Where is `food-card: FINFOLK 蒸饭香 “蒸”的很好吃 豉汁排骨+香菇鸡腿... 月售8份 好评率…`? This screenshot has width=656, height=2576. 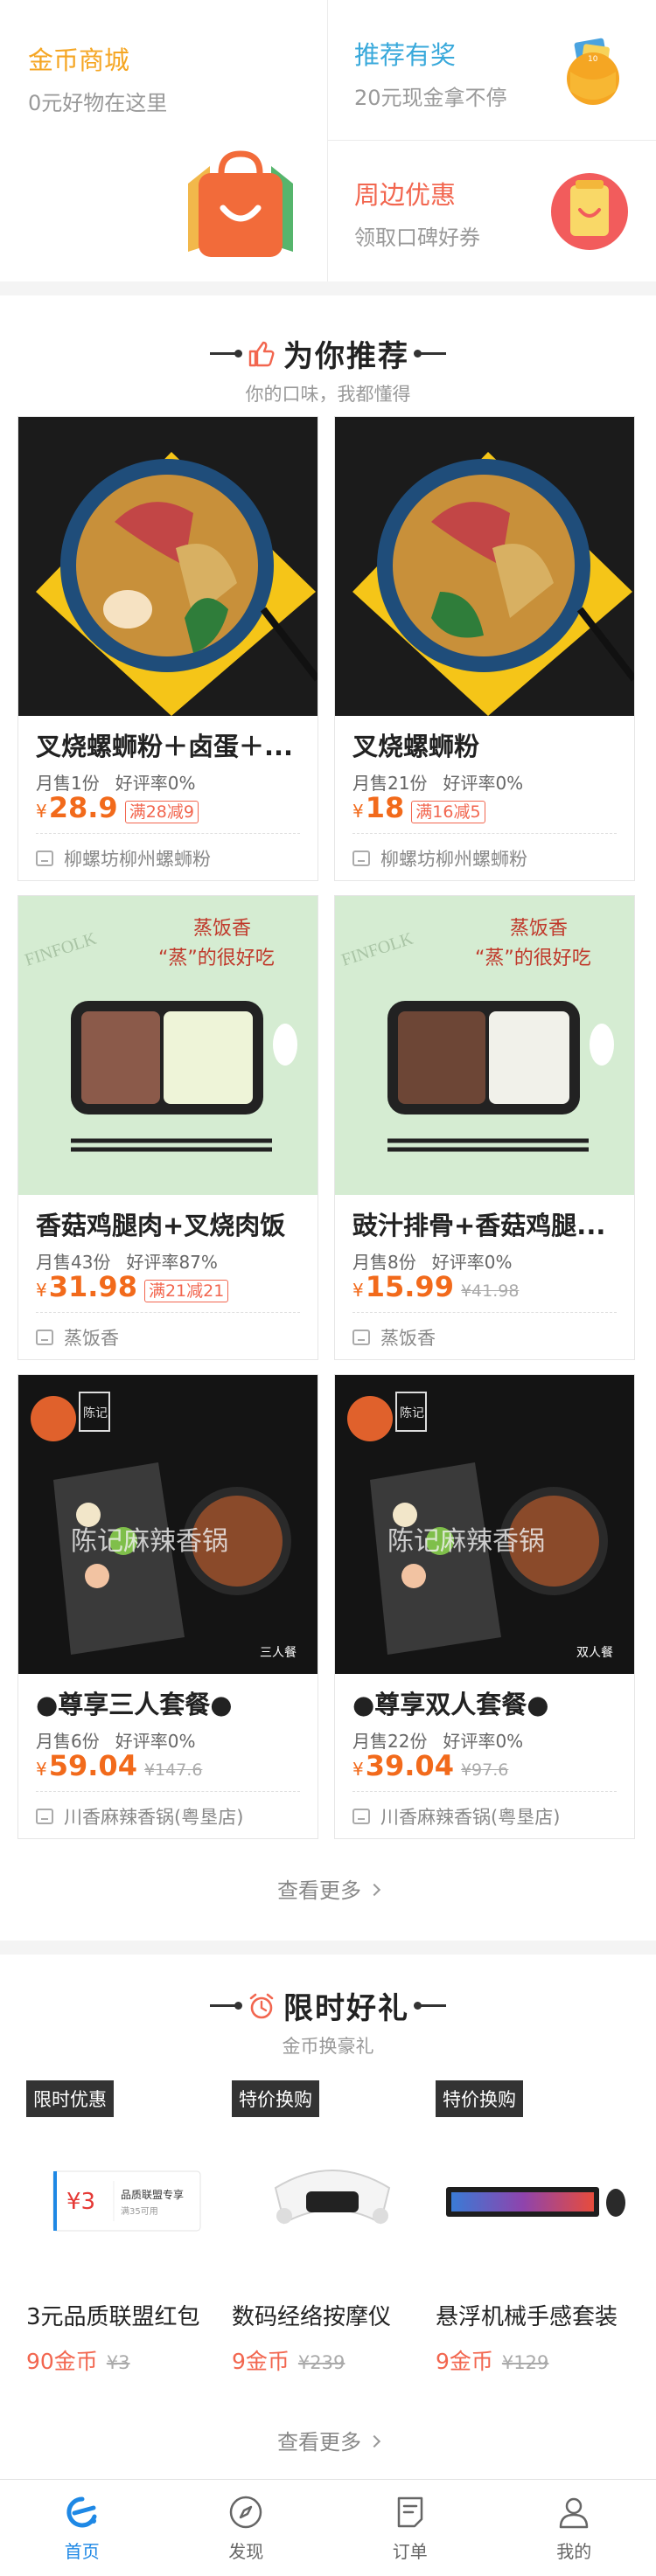
food-card: FINFOLK 蒸饭香 “蒸”的很好吃 豉汁排骨+香菇鸡腿... 月售8份 好评率… is located at coordinates (485, 1127).